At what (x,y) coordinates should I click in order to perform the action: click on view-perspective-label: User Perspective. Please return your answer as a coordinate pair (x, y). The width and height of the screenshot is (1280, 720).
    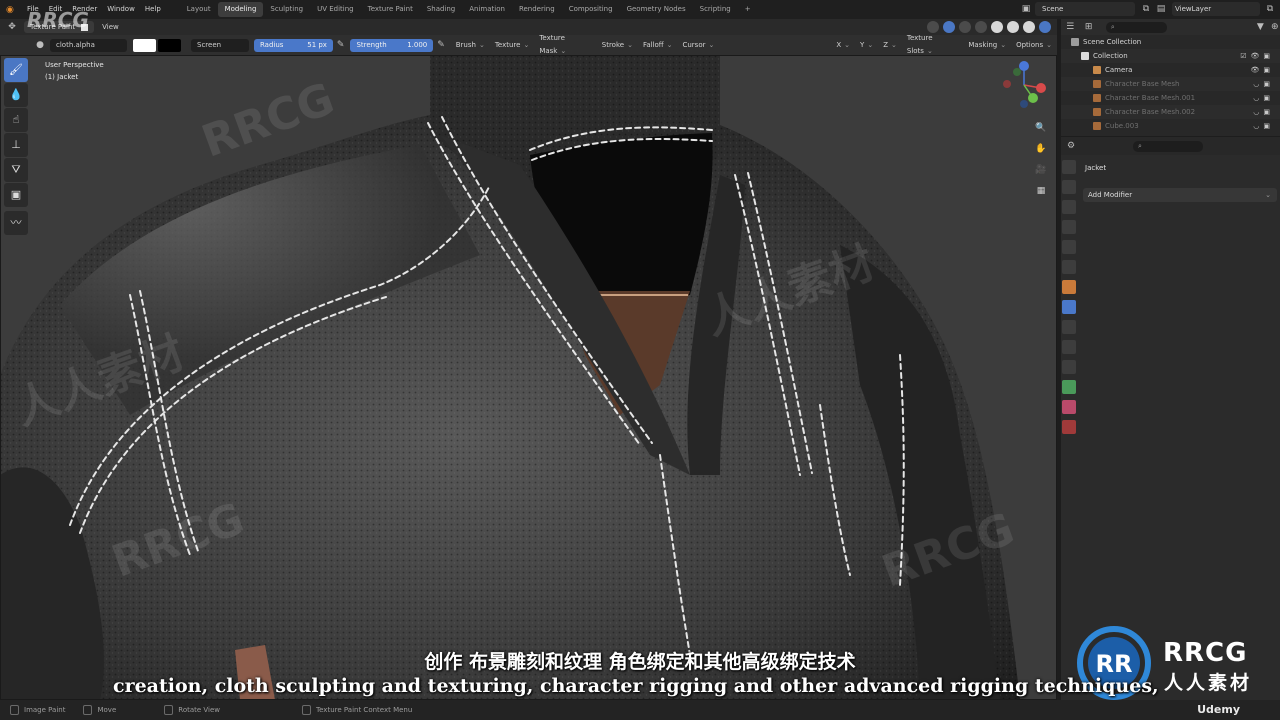
    Looking at the image, I should click on (74, 65).